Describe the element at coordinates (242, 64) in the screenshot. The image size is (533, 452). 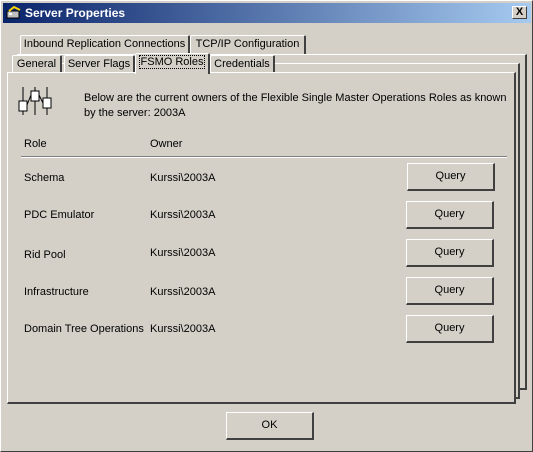
I see `tab-label: Credentials` at that location.